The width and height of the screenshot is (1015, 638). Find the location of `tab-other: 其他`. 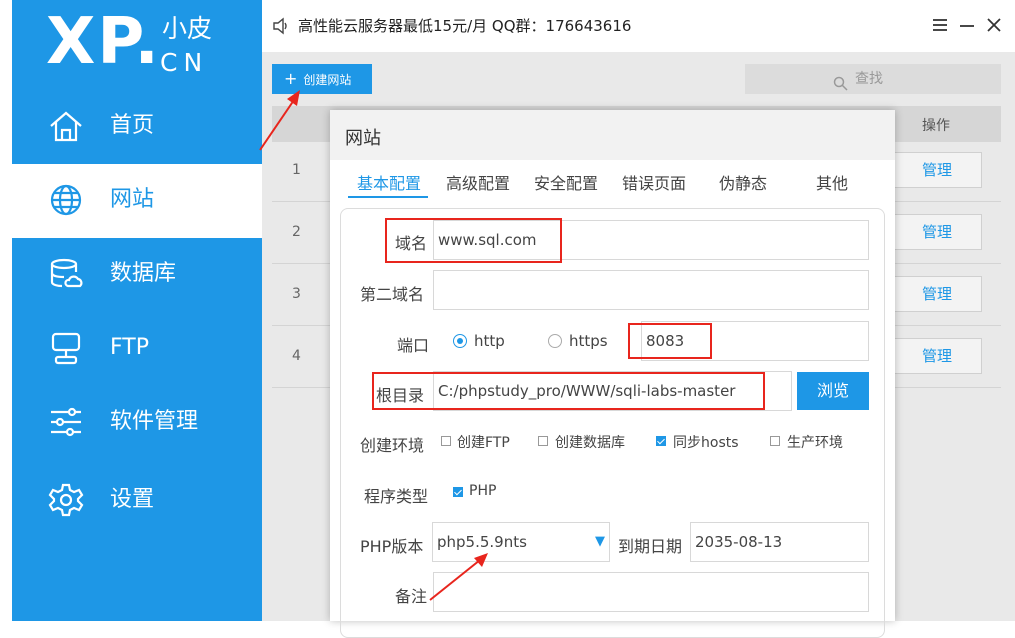

tab-other: 其他 is located at coordinates (832, 182).